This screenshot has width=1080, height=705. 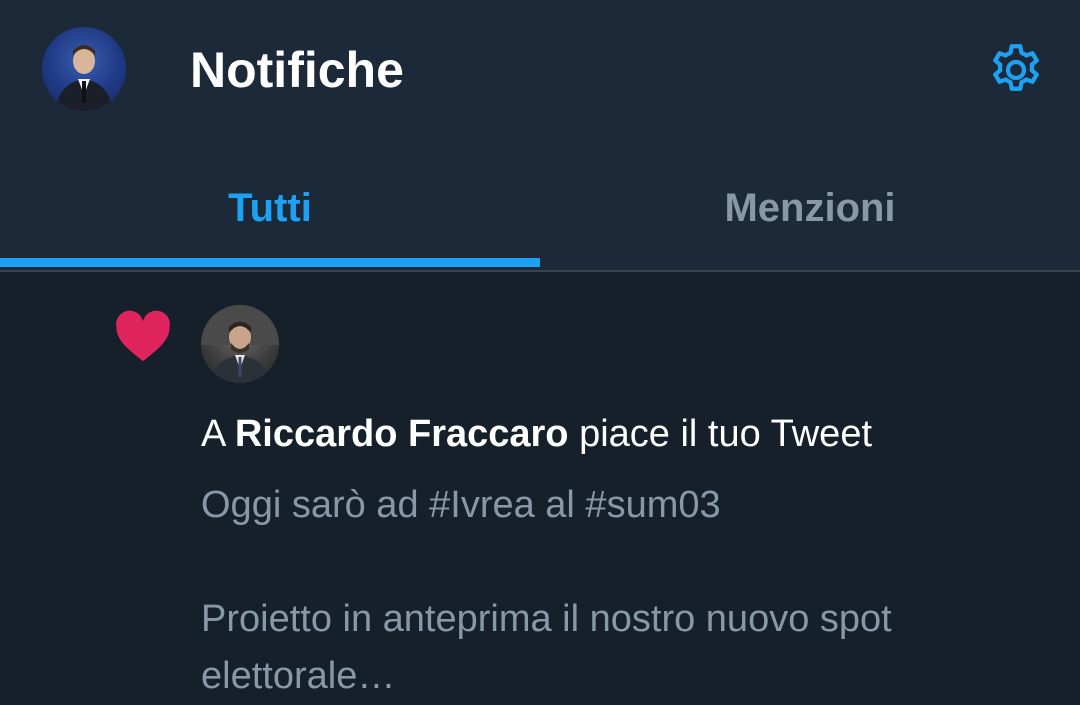 What do you see at coordinates (218, 434) in the screenshot?
I see `notification-prefix: A` at bounding box center [218, 434].